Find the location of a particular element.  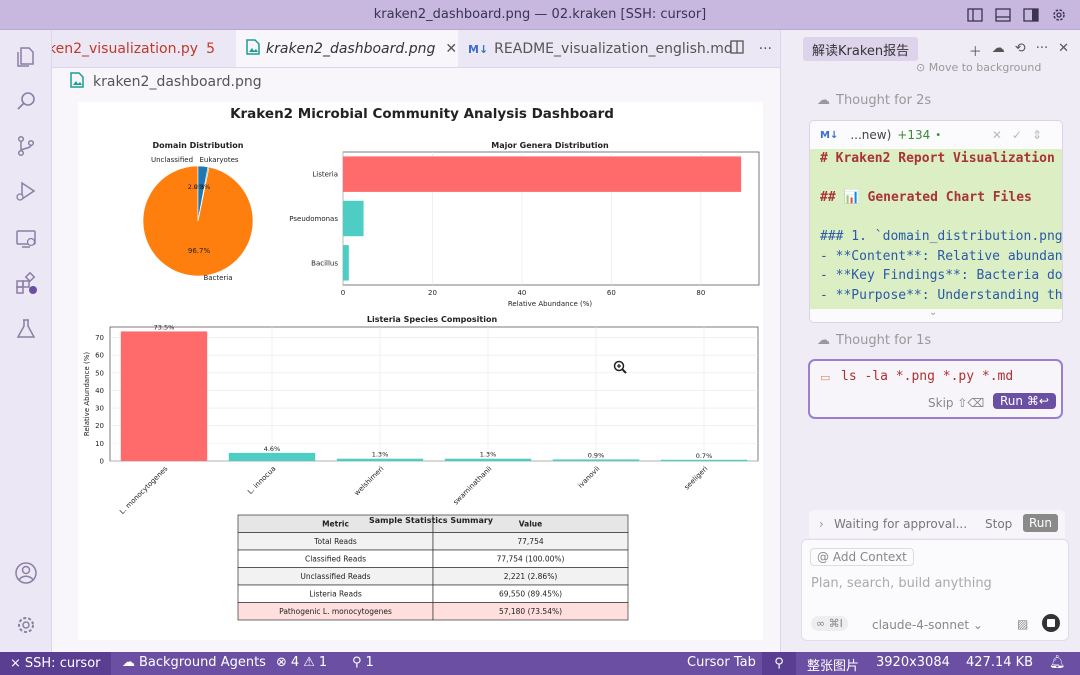

testing-flask-icon is located at coordinates (26, 329).